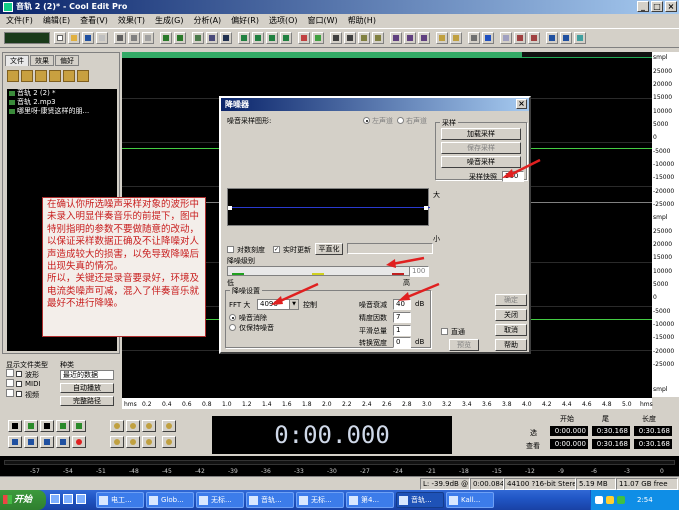 The height and width of the screenshot is (510, 679). I want to click on tray-network-icon, so click(599, 500).